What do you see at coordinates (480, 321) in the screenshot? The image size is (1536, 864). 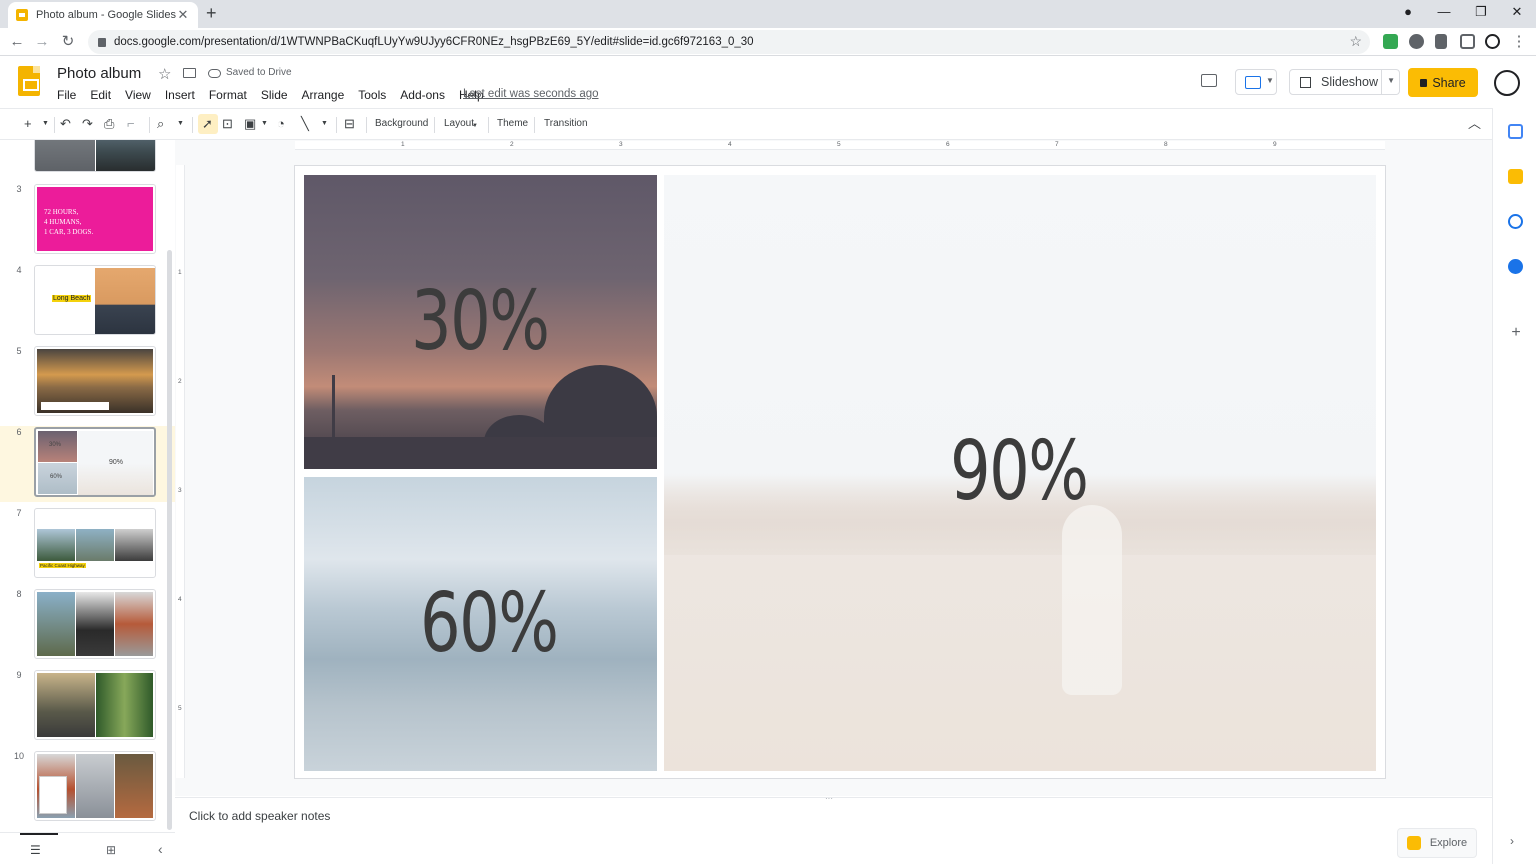 I see `stat-30-percent: 30%` at bounding box center [480, 321].